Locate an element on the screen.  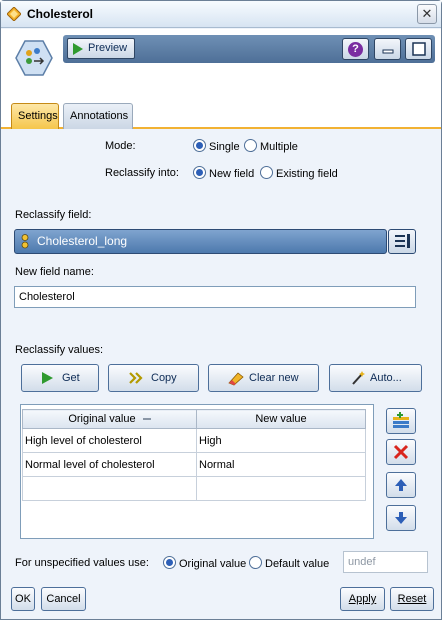
reclassify-values-label: Reclassify values: is located at coordinates (59, 350).